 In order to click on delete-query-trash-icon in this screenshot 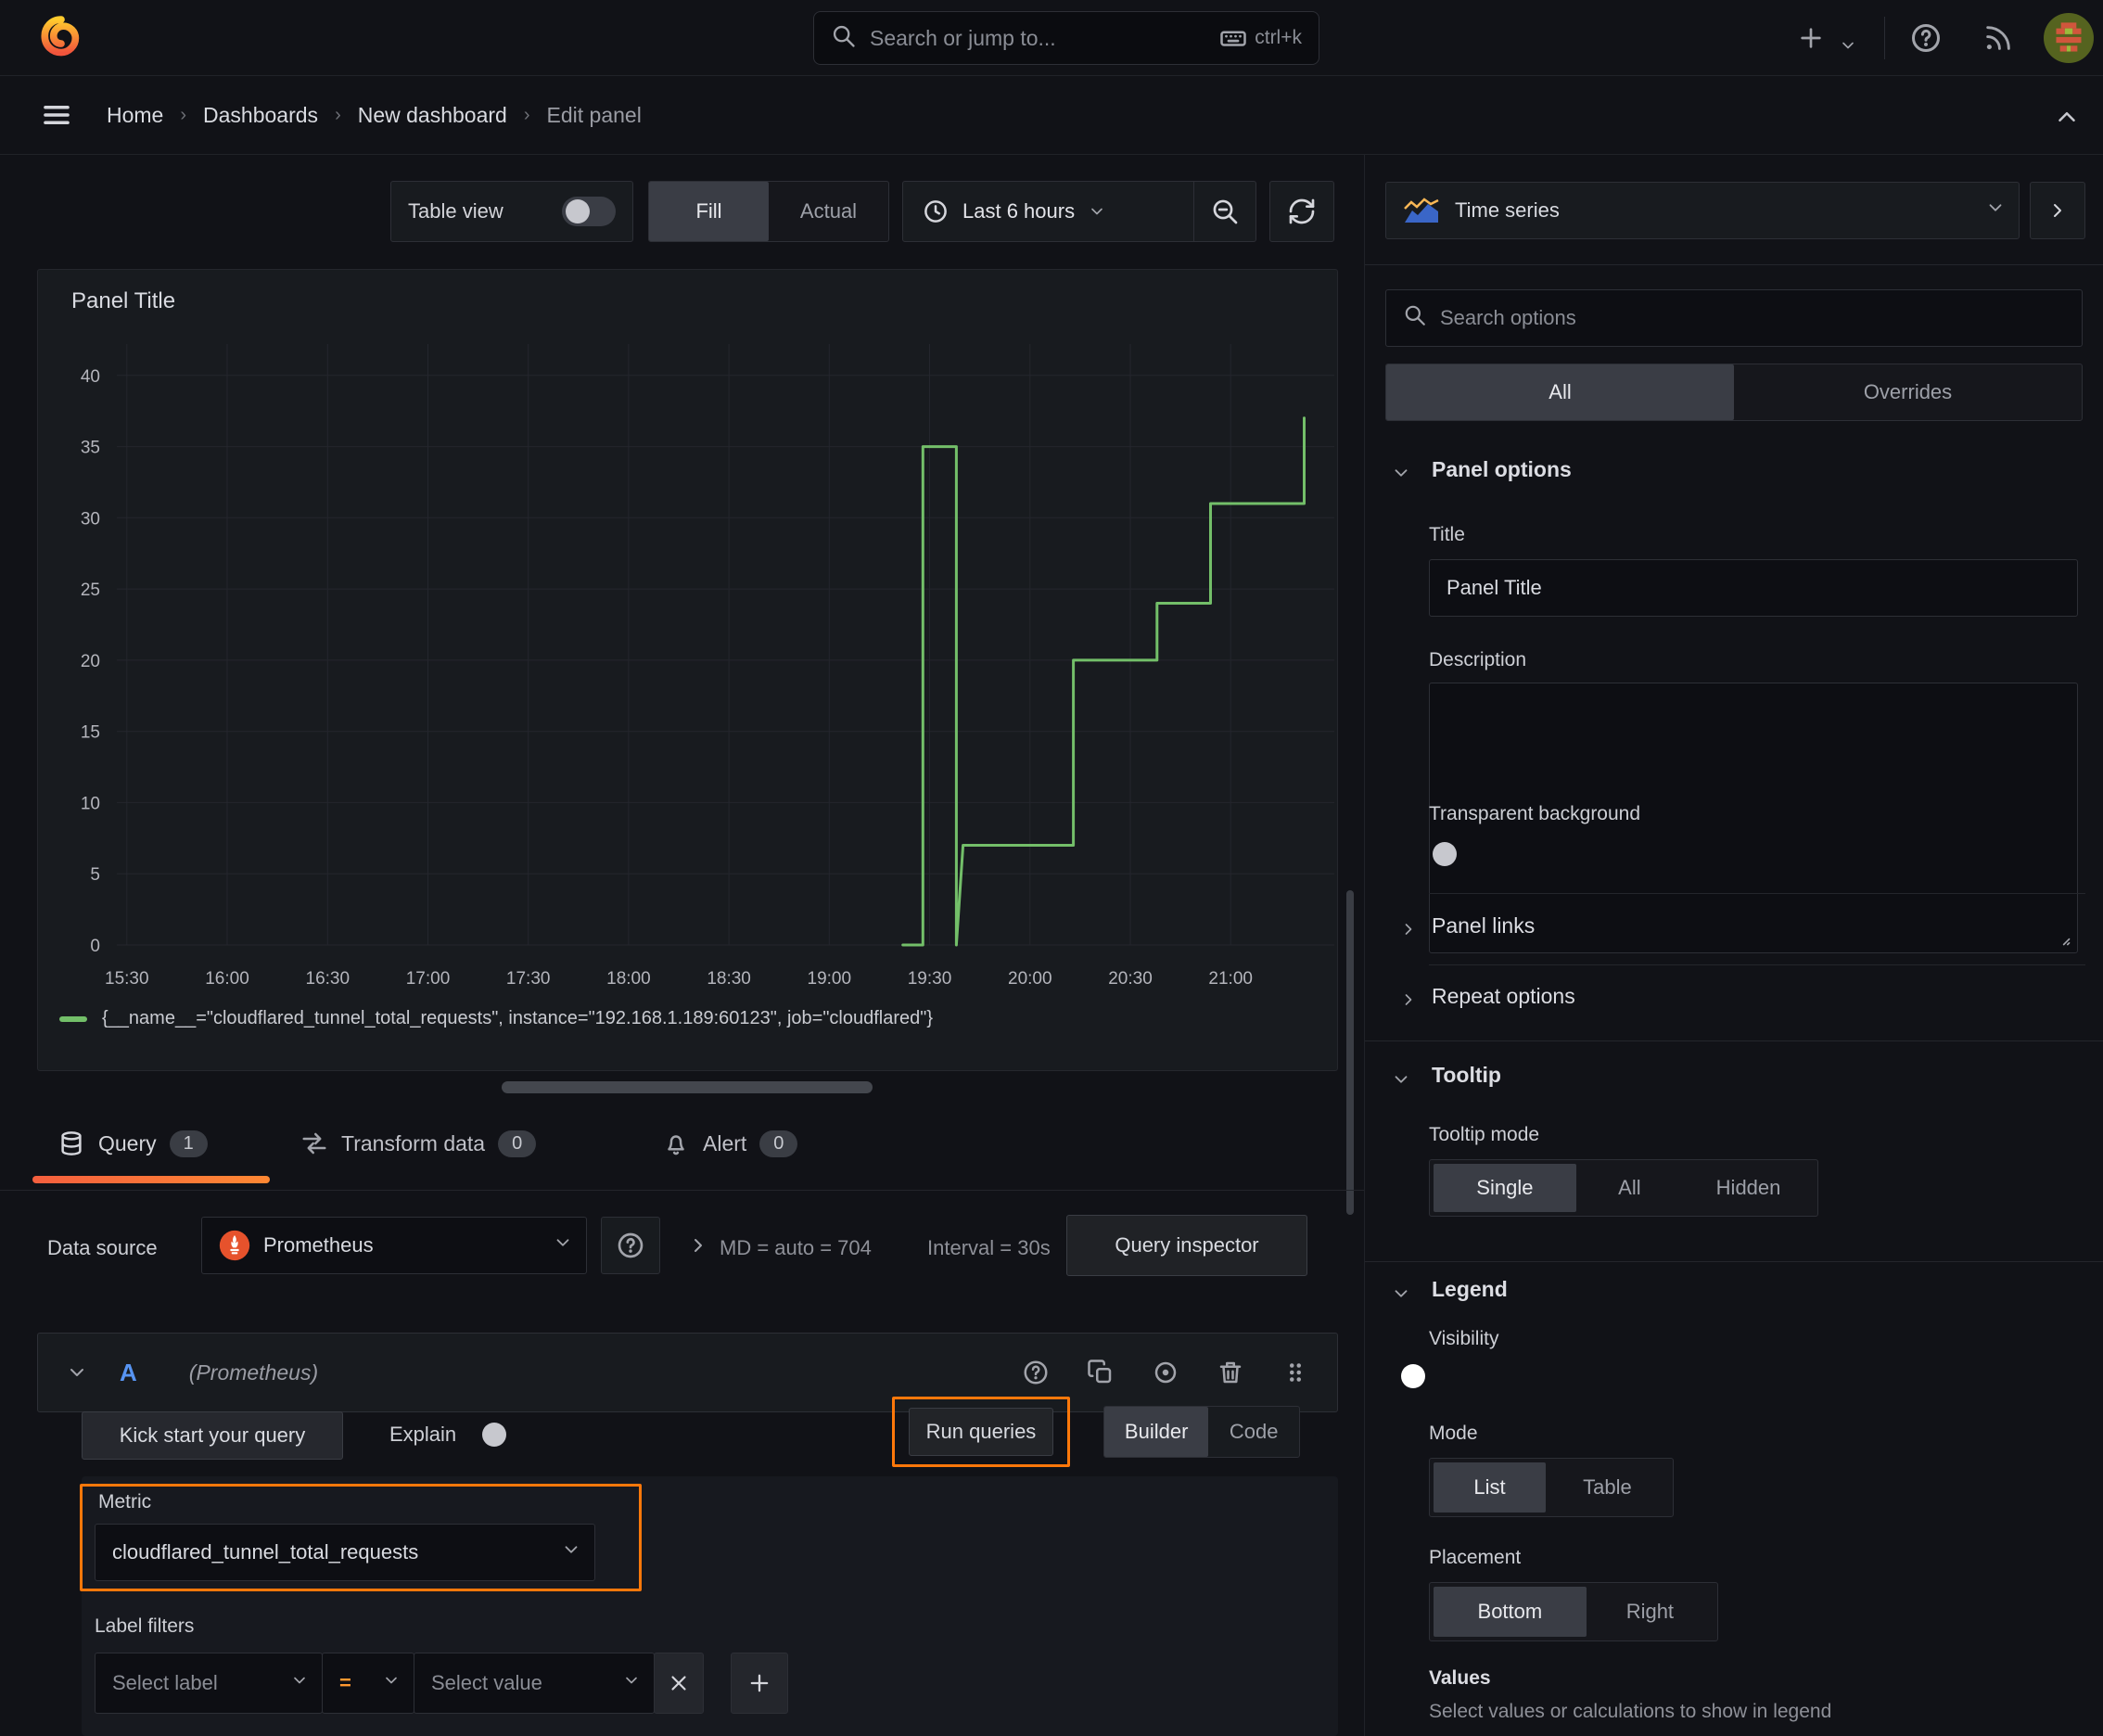, I will do `click(1230, 1372)`.